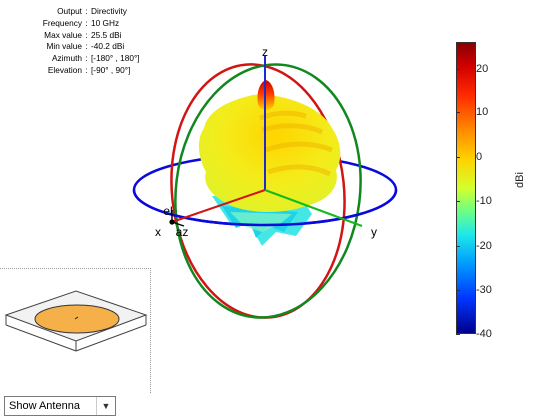  What do you see at coordinates (105, 406) in the screenshot?
I see `chevron-down-icon: ▼` at bounding box center [105, 406].